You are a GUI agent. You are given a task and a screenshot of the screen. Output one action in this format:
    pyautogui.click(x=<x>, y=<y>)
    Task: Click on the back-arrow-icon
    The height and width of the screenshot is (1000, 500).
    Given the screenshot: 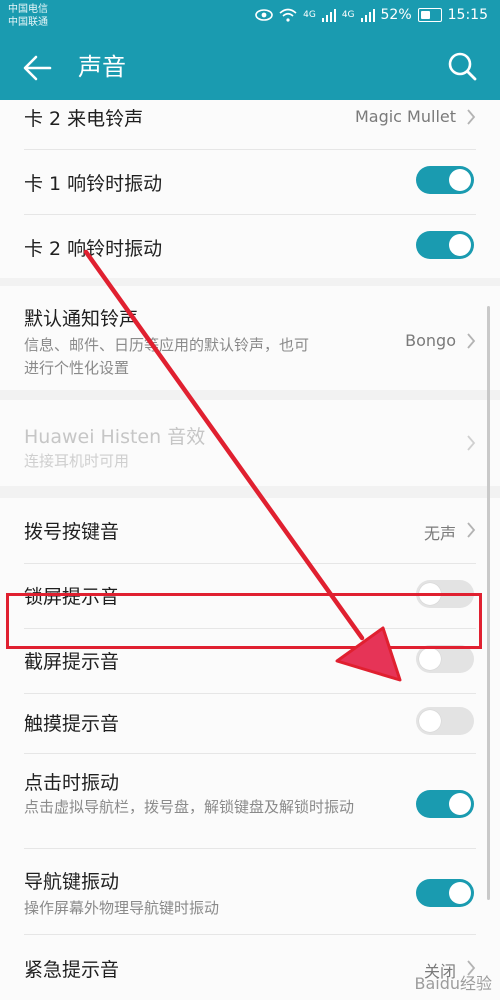 What is the action you would take?
    pyautogui.click(x=37, y=68)
    